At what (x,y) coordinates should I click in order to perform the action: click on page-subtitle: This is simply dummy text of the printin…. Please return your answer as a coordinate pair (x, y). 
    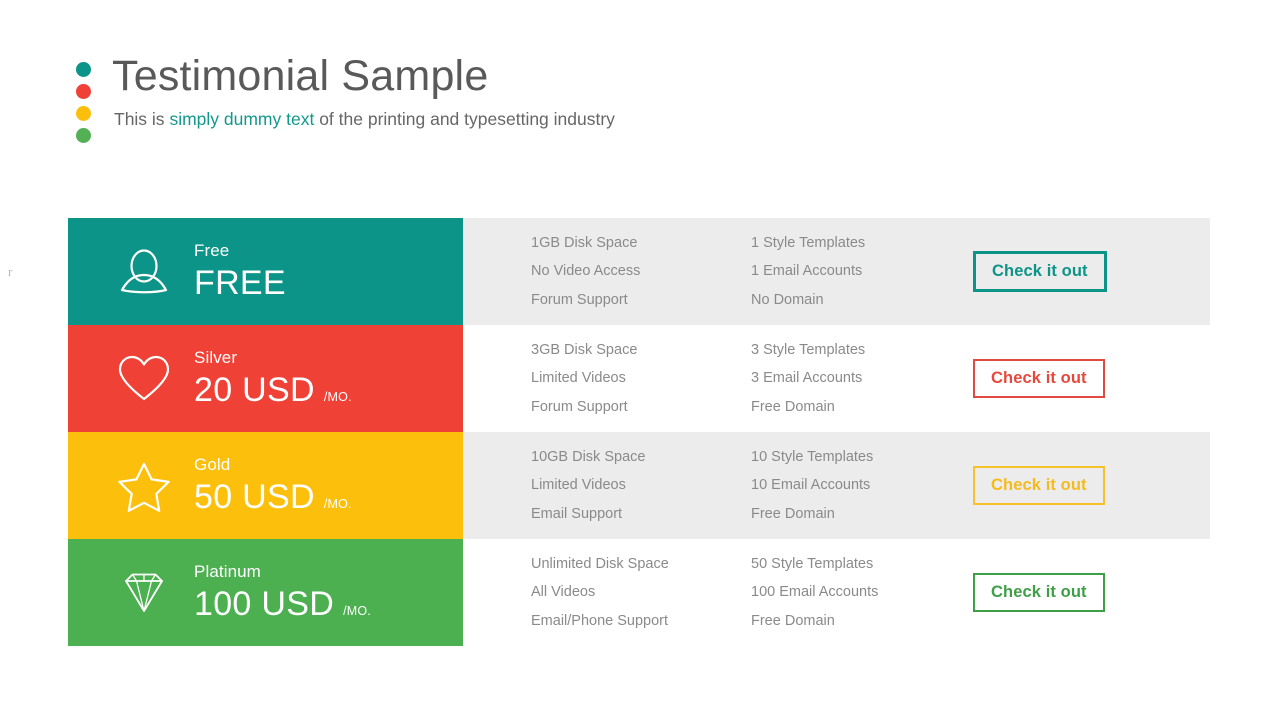
    Looking at the image, I should click on (364, 119).